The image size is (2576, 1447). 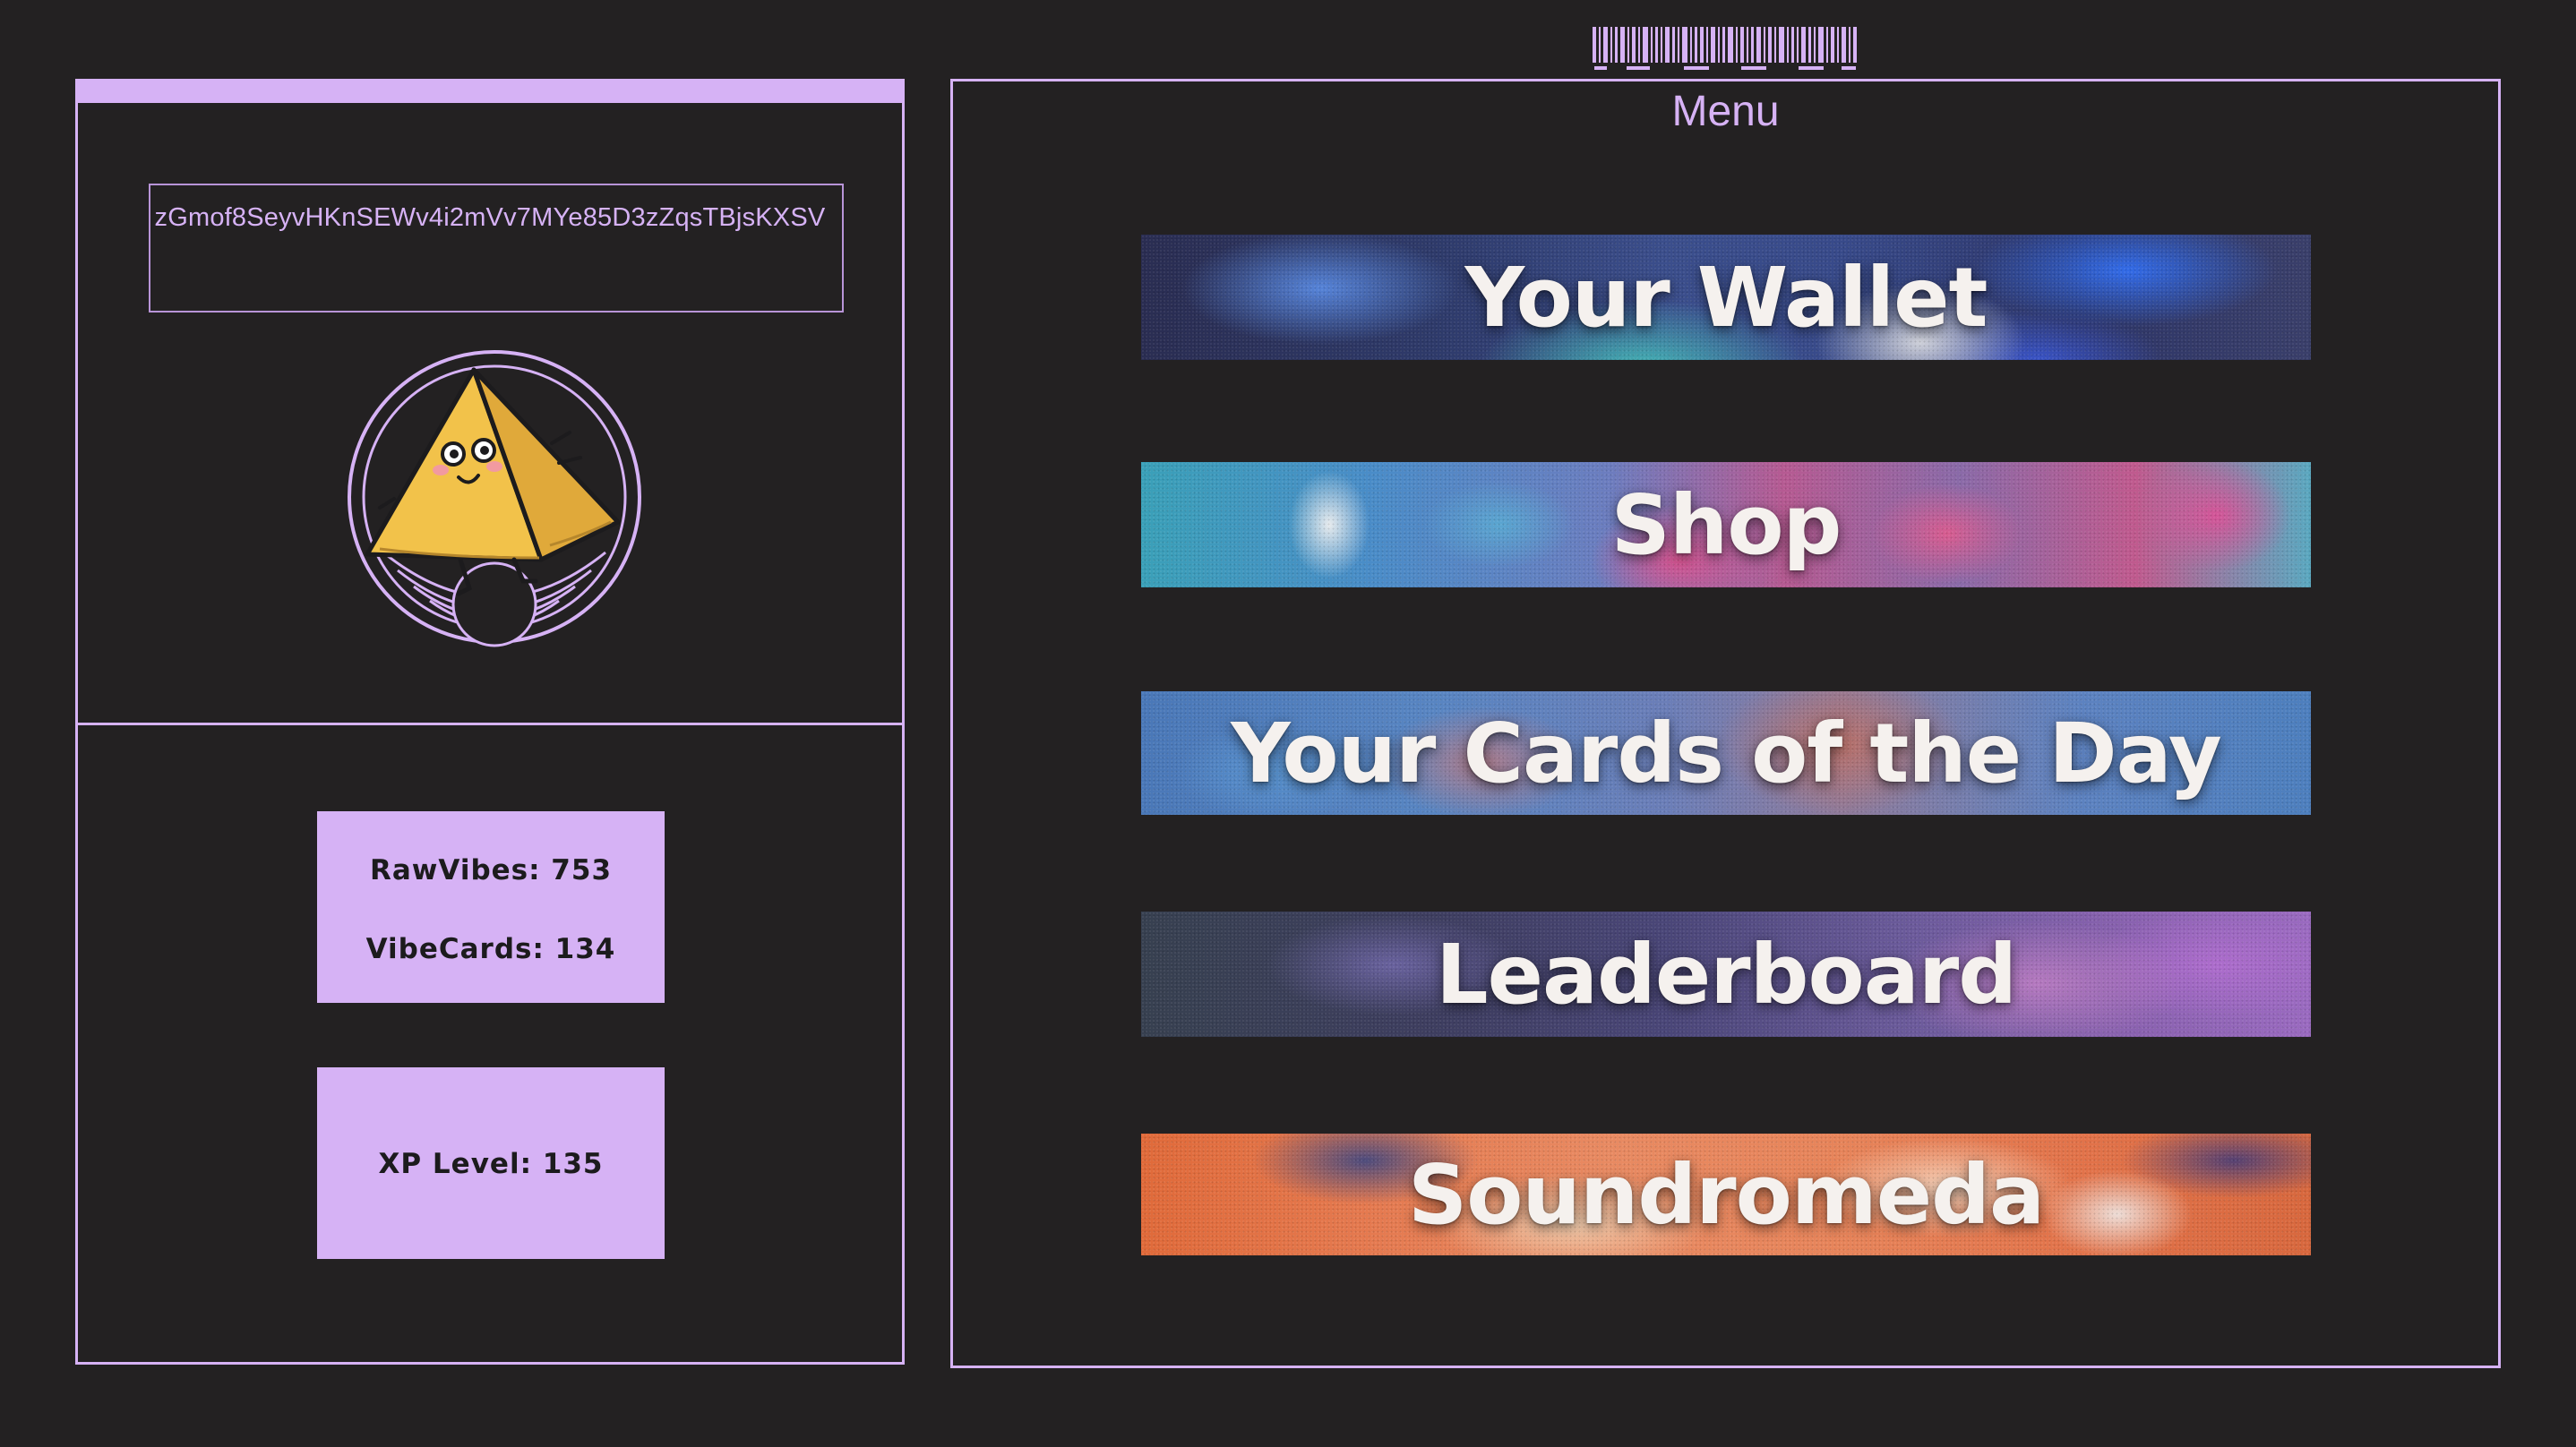 What do you see at coordinates (496, 248) in the screenshot?
I see `wallet-input-box` at bounding box center [496, 248].